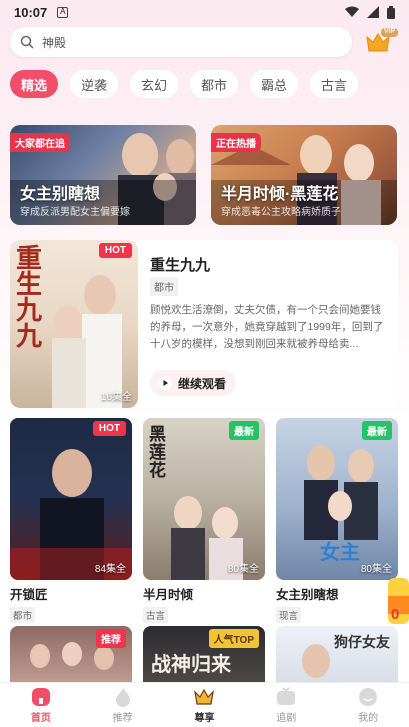 The image size is (409, 727). What do you see at coordinates (286, 696) in the screenshot?
I see `tv-icon` at bounding box center [286, 696].